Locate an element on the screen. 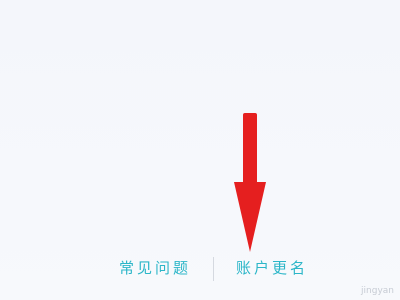 This screenshot has height=300, width=400. footer-divider is located at coordinates (213, 269).